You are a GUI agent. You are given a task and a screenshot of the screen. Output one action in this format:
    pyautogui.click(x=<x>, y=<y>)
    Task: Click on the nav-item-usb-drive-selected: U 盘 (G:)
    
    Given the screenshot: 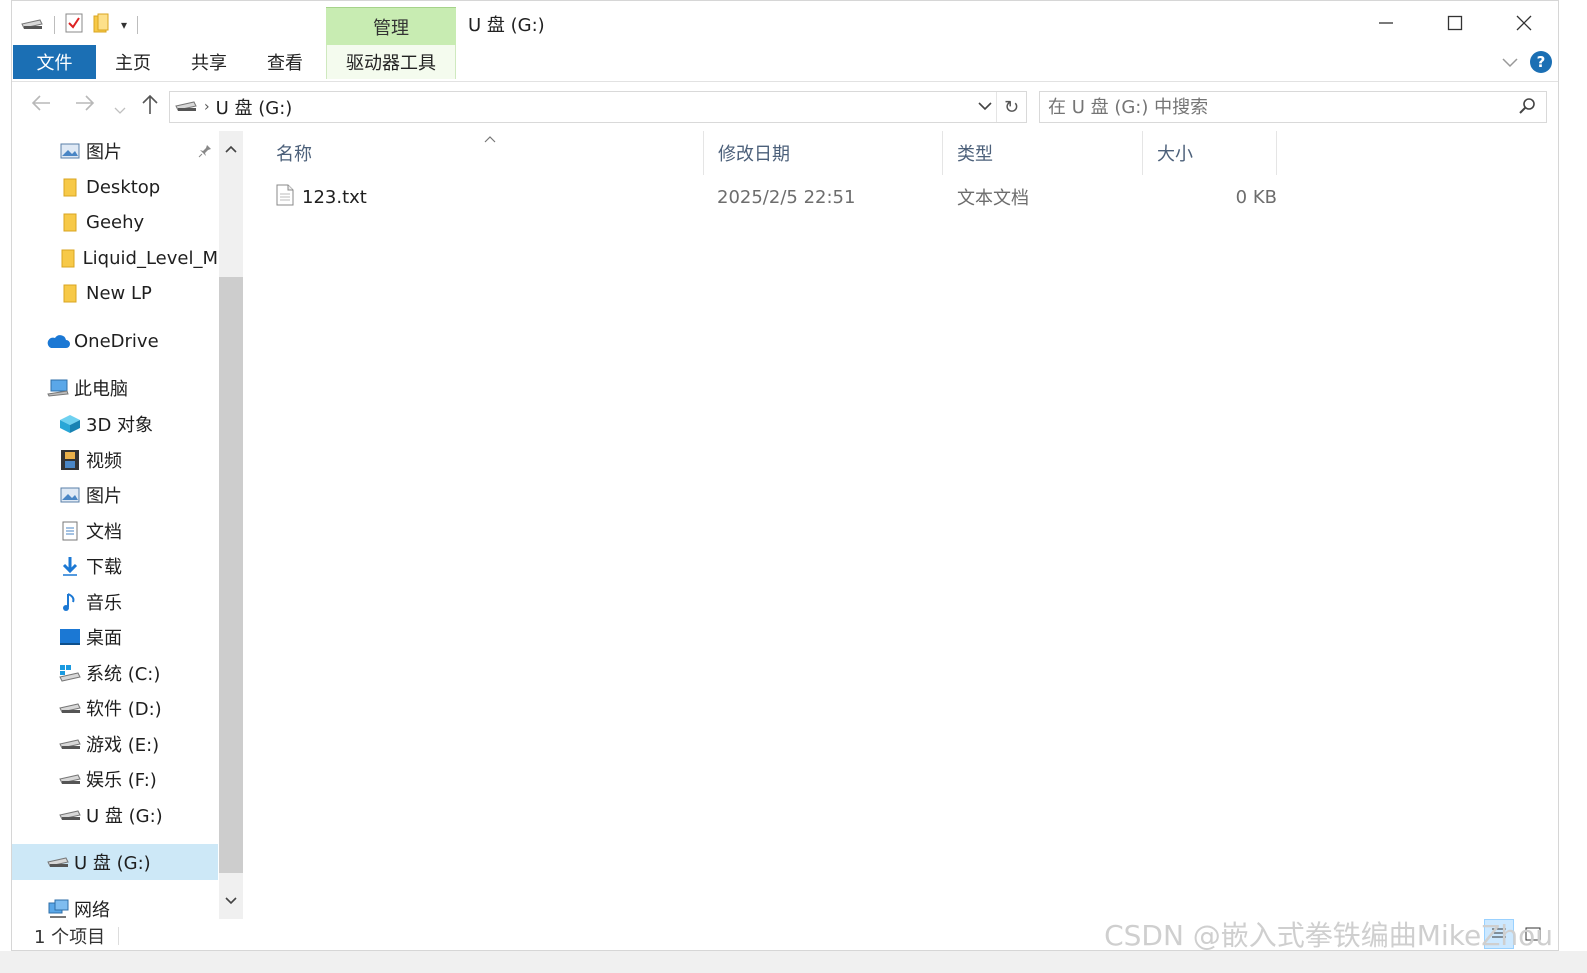 What is the action you would take?
    pyautogui.click(x=115, y=862)
    